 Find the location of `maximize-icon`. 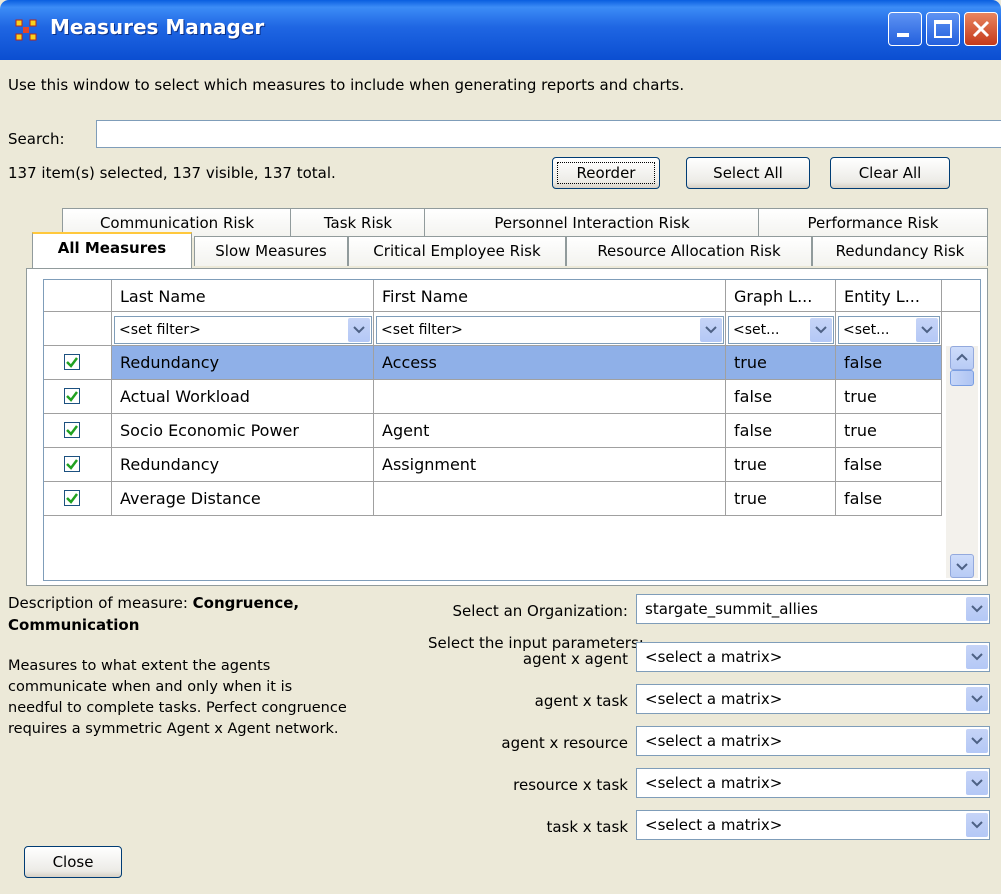

maximize-icon is located at coordinates (943, 29).